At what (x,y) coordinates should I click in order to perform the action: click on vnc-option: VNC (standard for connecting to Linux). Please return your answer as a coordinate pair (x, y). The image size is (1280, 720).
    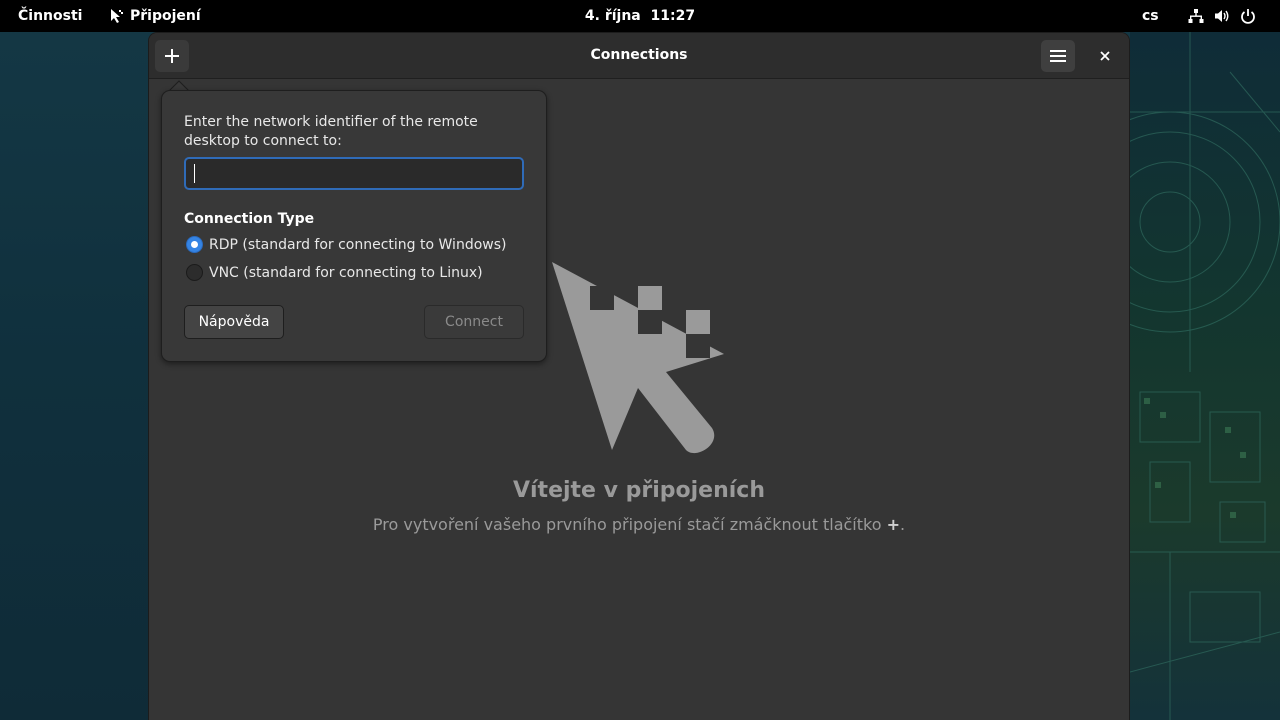
    Looking at the image, I should click on (334, 272).